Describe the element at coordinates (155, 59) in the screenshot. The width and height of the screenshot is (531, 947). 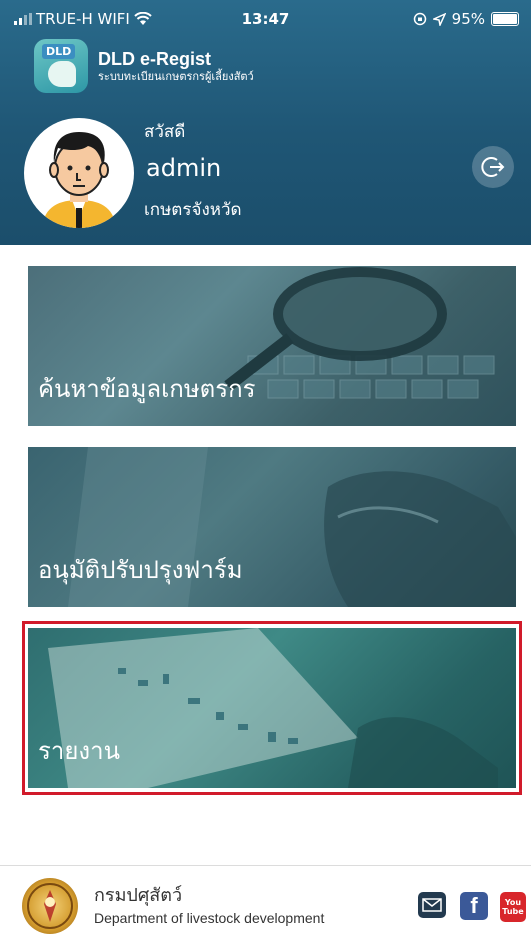
I see `app-title: DLD e-Regist` at that location.